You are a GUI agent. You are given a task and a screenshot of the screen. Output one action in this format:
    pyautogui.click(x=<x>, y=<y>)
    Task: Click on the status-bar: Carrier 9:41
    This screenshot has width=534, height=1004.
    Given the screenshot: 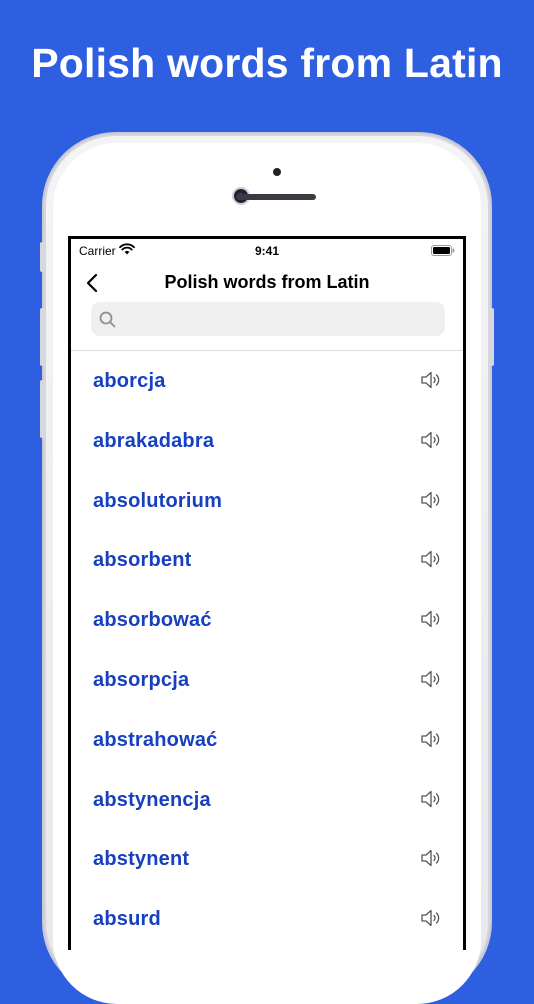 What is the action you would take?
    pyautogui.click(x=267, y=251)
    